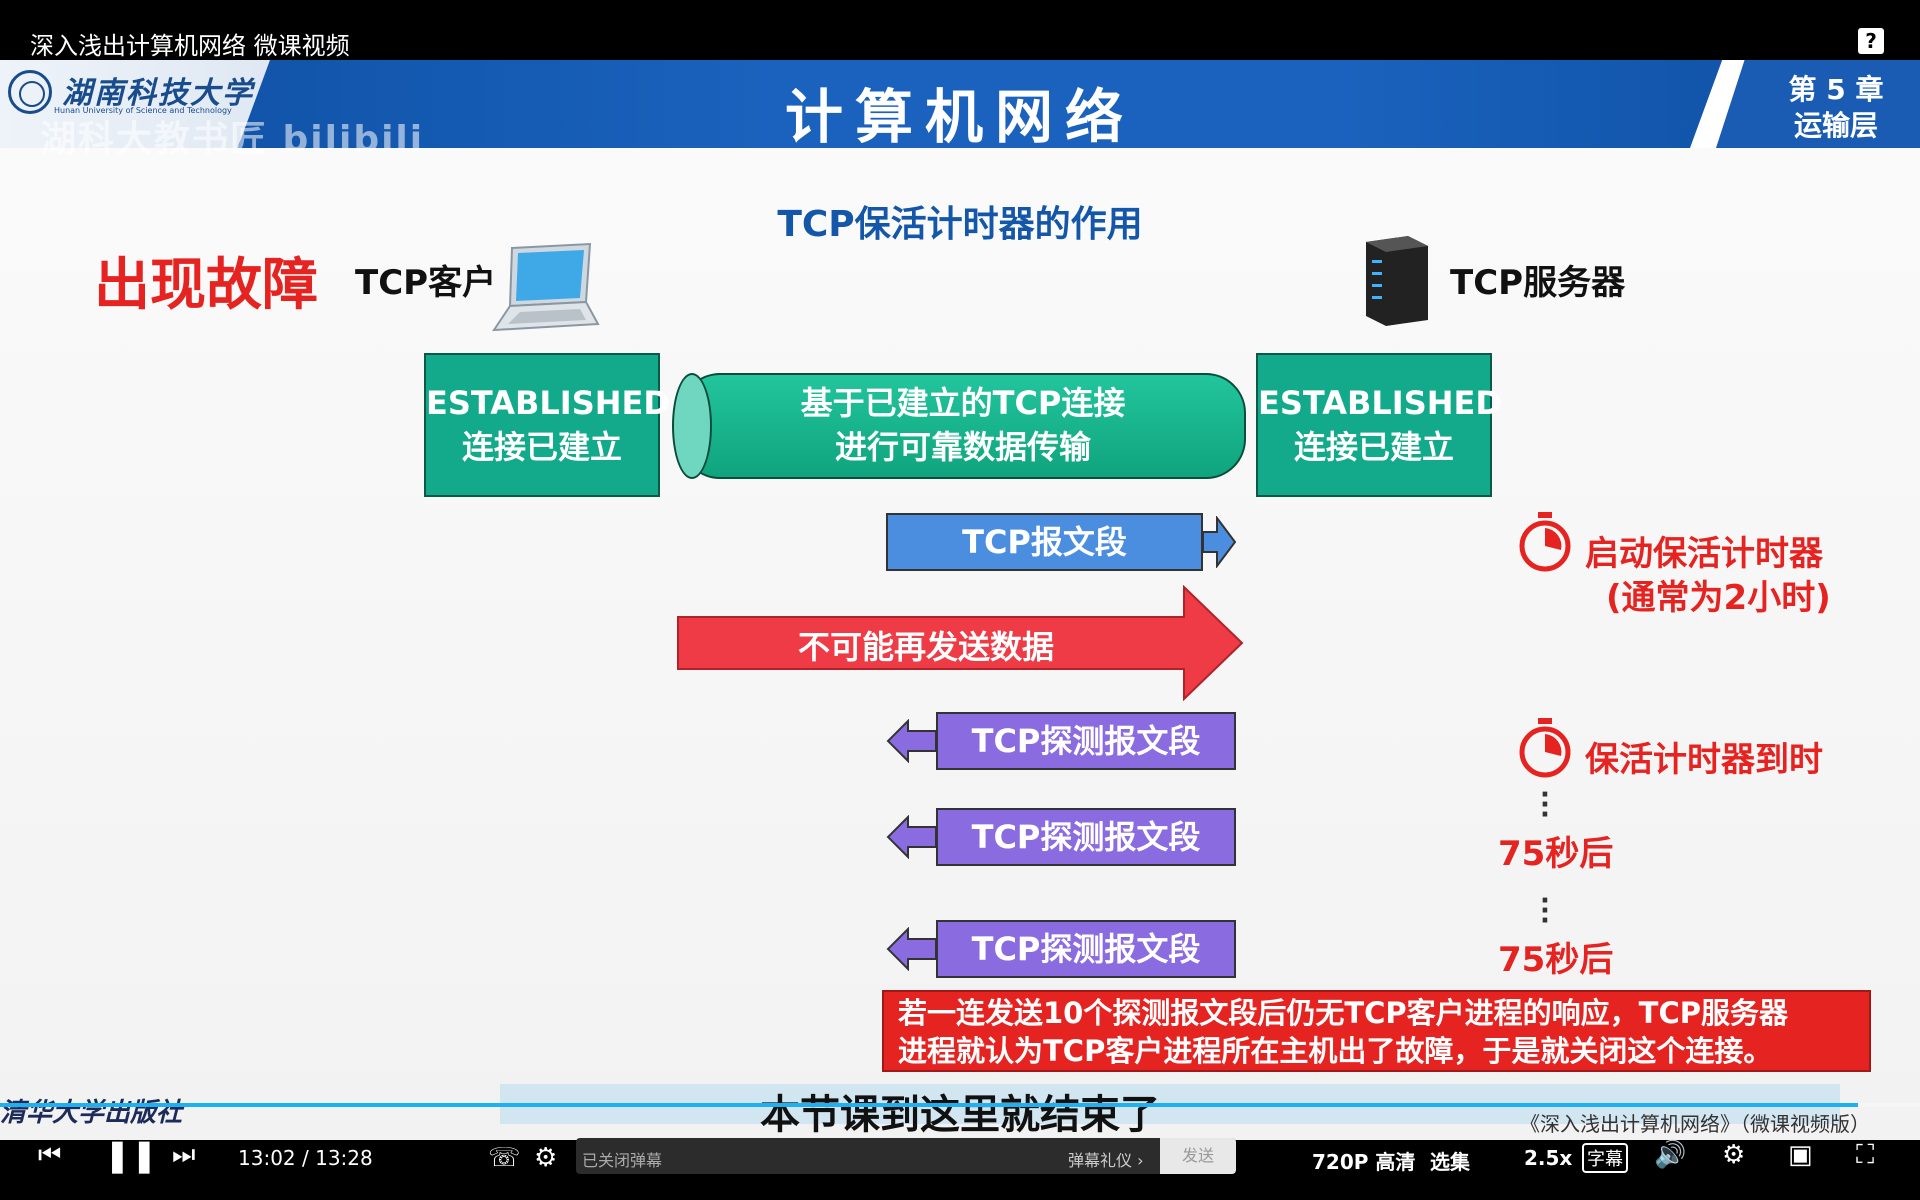 The width and height of the screenshot is (1920, 1200). I want to click on timer-expire-label: 保活计时器到时, so click(1704, 760).